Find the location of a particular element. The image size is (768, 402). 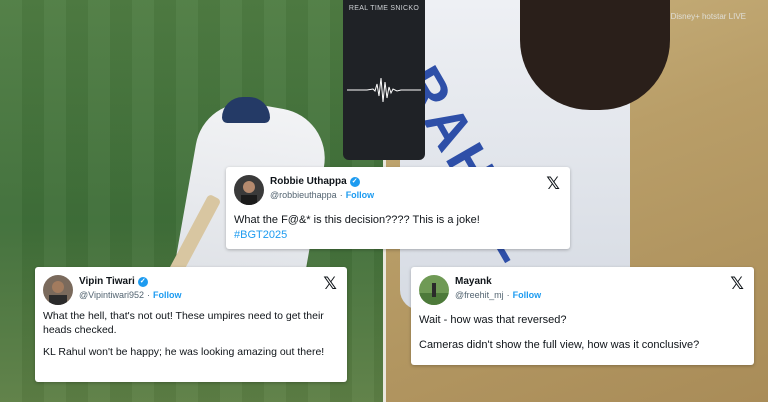

author-handle: @freehit_mj is located at coordinates (479, 295).